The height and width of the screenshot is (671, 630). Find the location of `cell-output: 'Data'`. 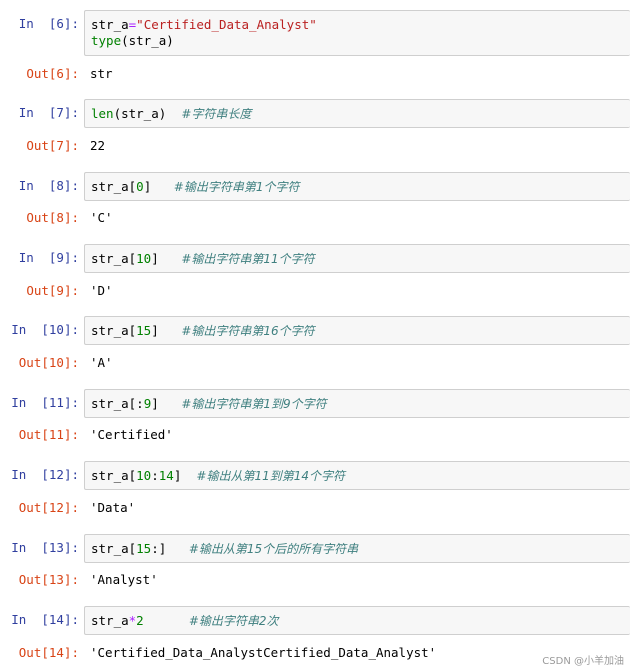

cell-output: 'Data' is located at coordinates (113, 507).